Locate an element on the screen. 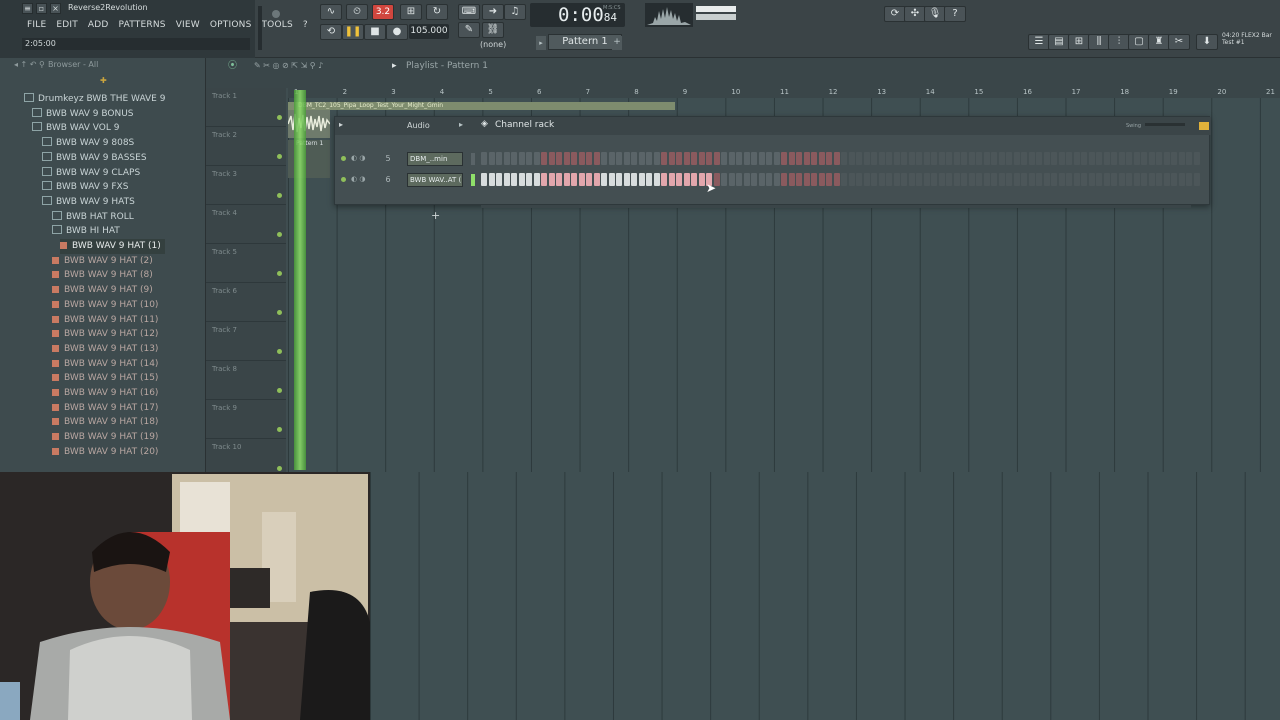 The image size is (1280, 720). browser-file: BWB WAV 9 HAT (17) is located at coordinates (105, 408).